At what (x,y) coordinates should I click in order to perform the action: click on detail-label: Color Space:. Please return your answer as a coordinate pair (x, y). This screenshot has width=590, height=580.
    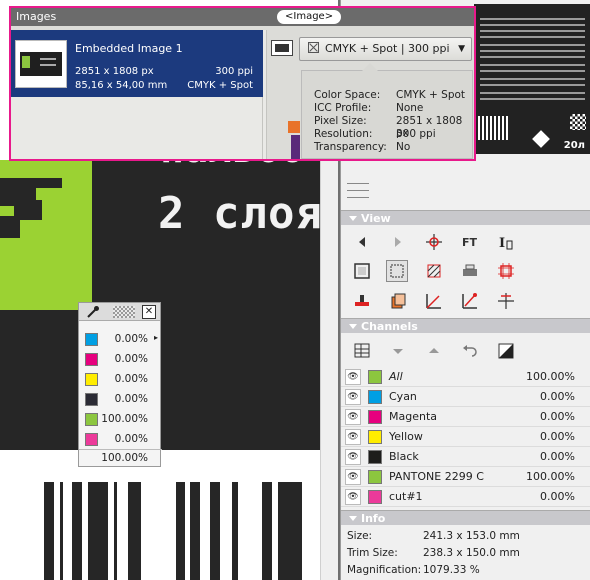
    Looking at the image, I should click on (347, 95).